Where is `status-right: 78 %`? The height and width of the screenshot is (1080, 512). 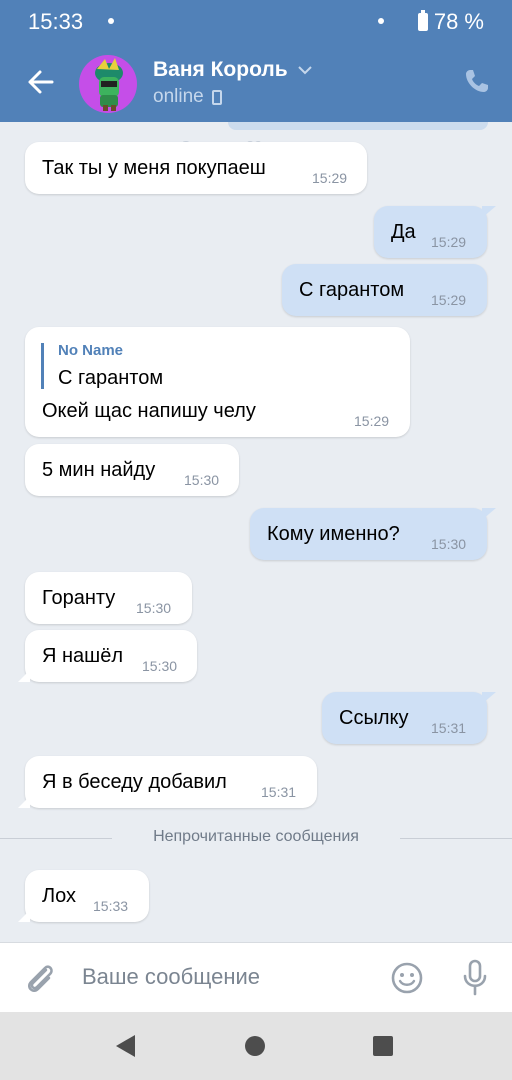 status-right: 78 % is located at coordinates (450, 22).